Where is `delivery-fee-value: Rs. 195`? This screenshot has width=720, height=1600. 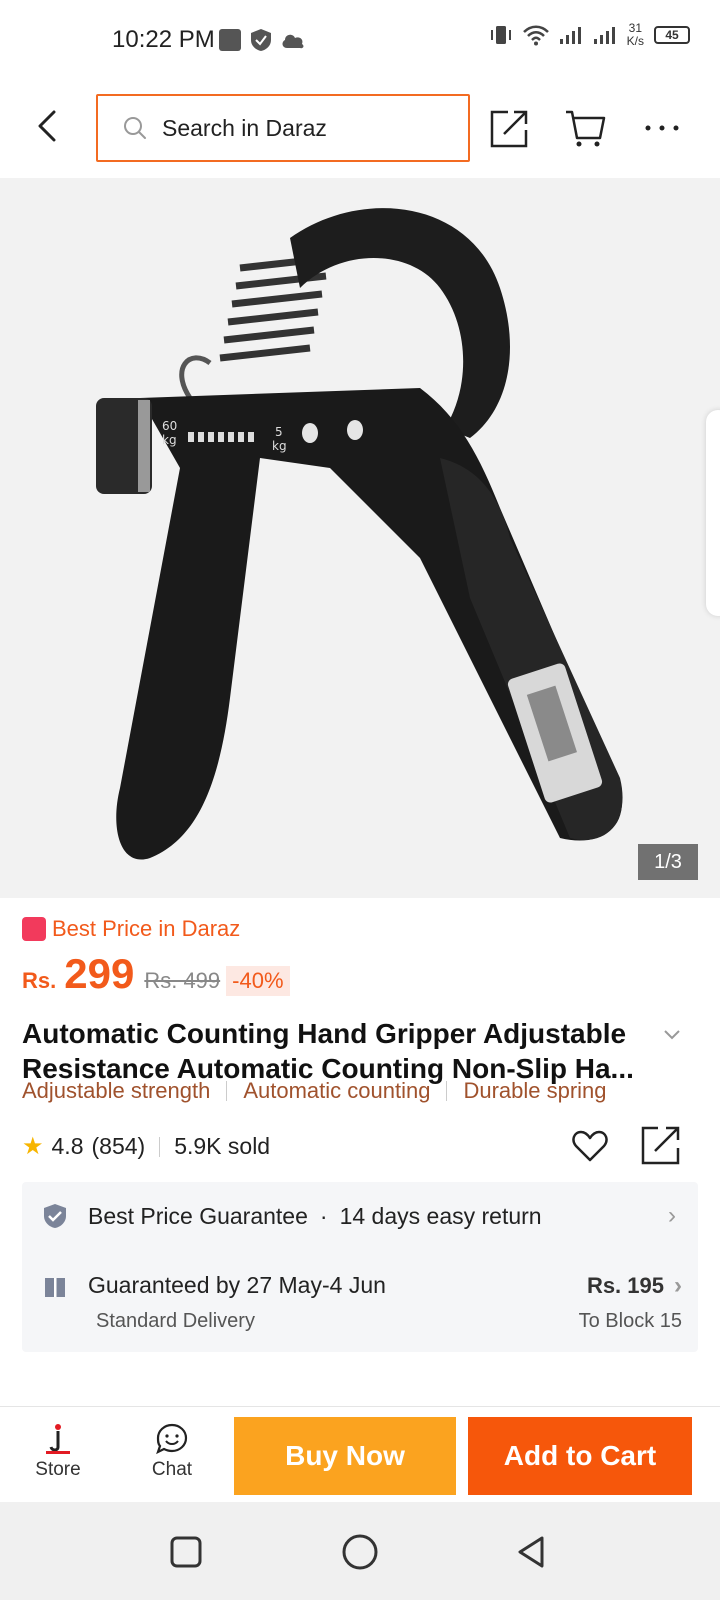
delivery-fee-value: Rs. 195 is located at coordinates (625, 1285).